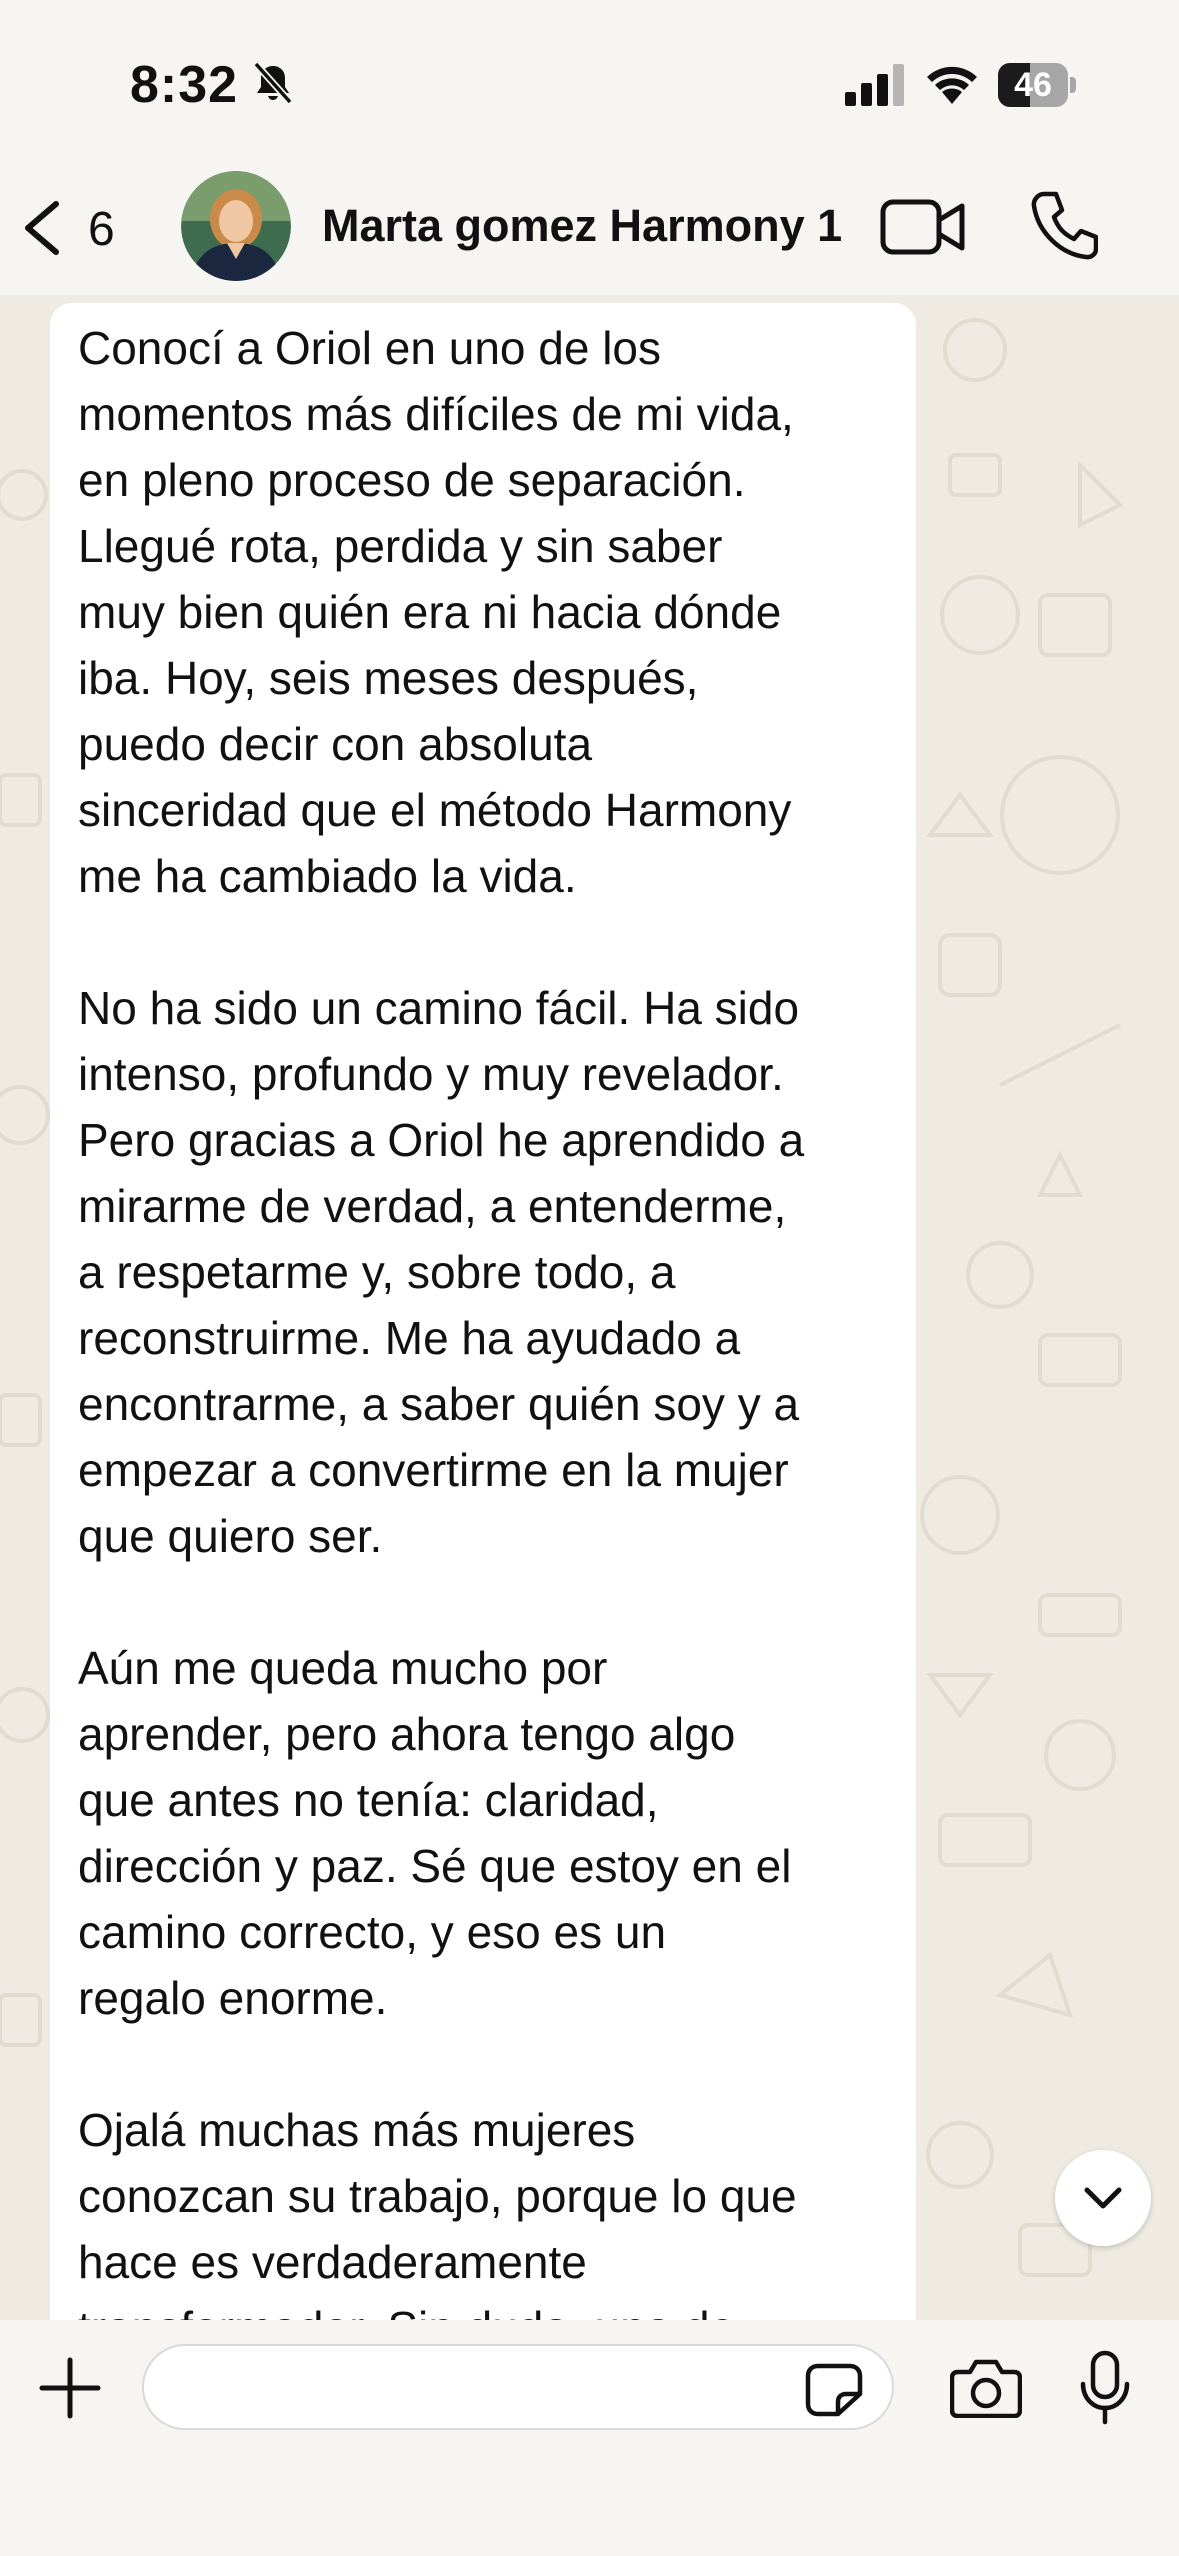 The width and height of the screenshot is (1179, 2556). I want to click on status-time: 8:32, so click(184, 85).